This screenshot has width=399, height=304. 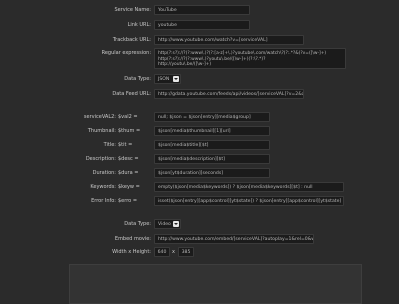 What do you see at coordinates (132, 239) in the screenshot?
I see `embed-movie-label: Embed movie:` at bounding box center [132, 239].